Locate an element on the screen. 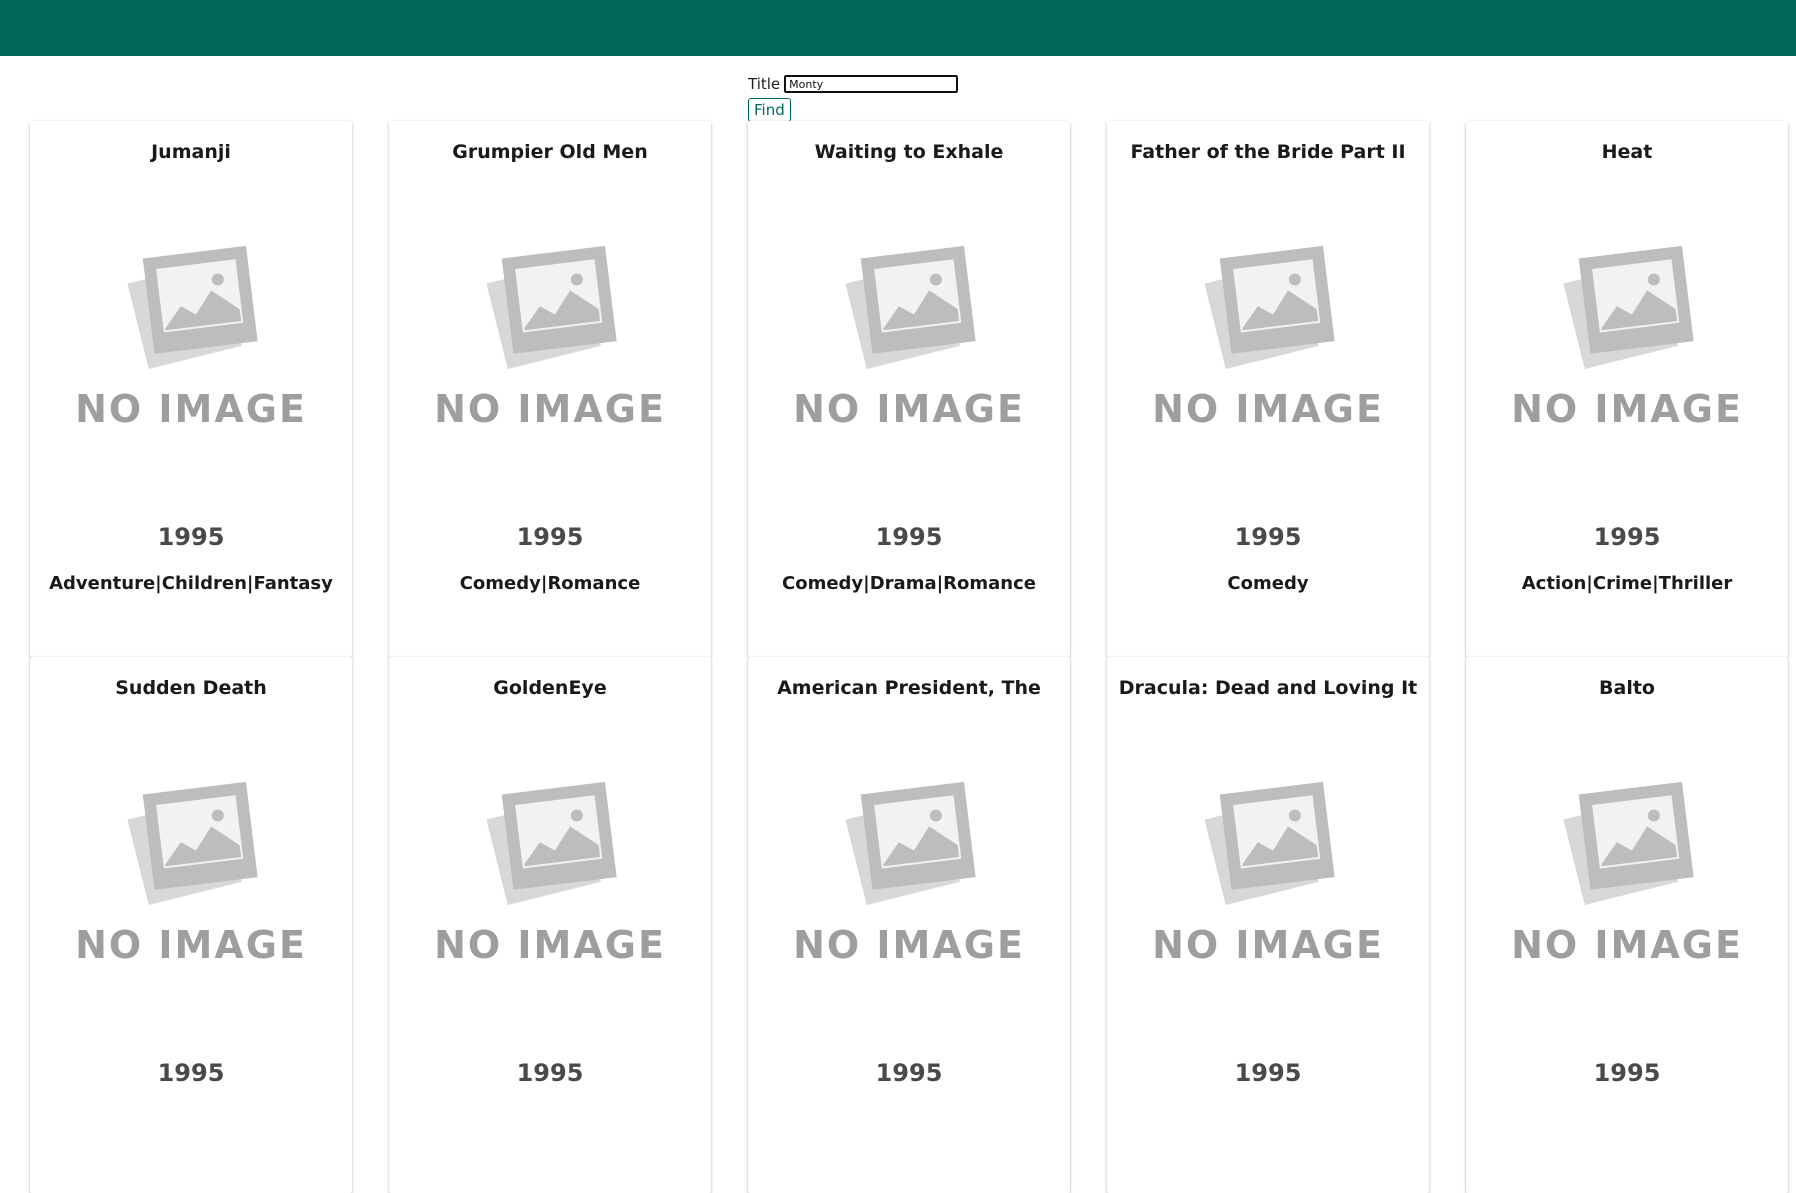 The width and height of the screenshot is (1796, 1193). movie-card: Heat NO IMAGE 1995 Action|Crime|Thriller is located at coordinates (1627, 389).